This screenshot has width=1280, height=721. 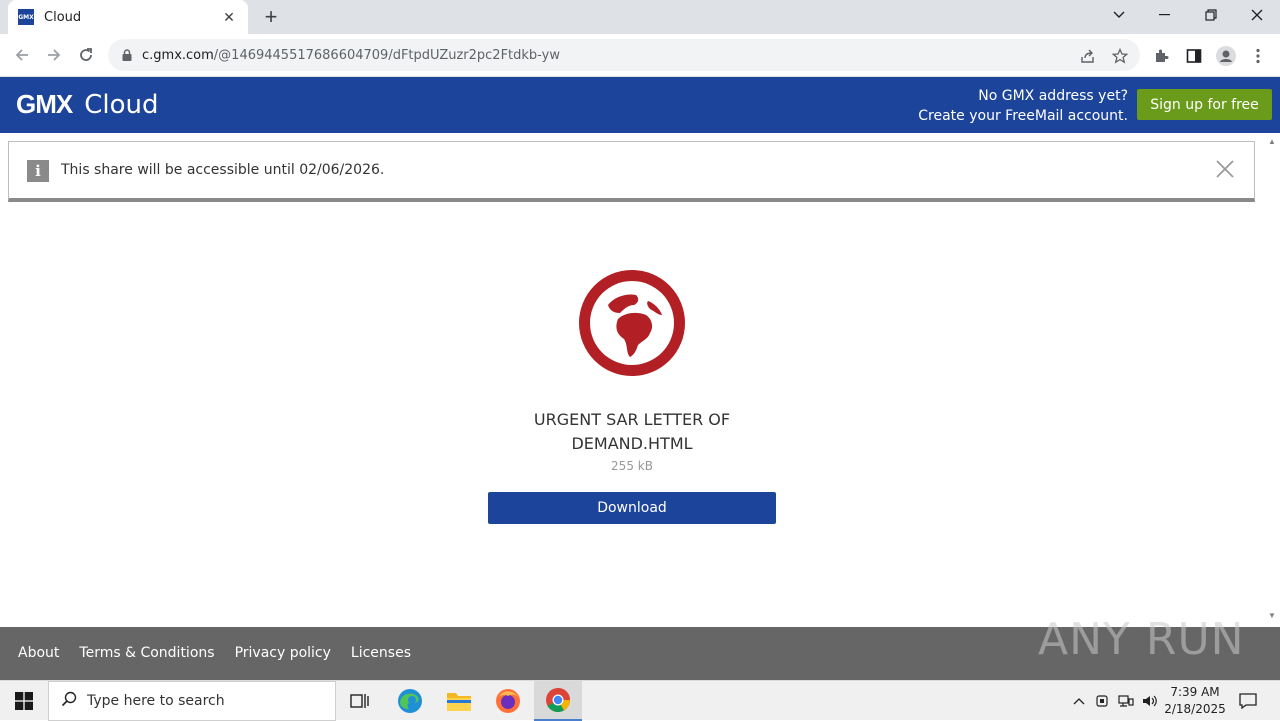 What do you see at coordinates (1023, 116) in the screenshot?
I see `promo-line-2: Create your FreeMail account.` at bounding box center [1023, 116].